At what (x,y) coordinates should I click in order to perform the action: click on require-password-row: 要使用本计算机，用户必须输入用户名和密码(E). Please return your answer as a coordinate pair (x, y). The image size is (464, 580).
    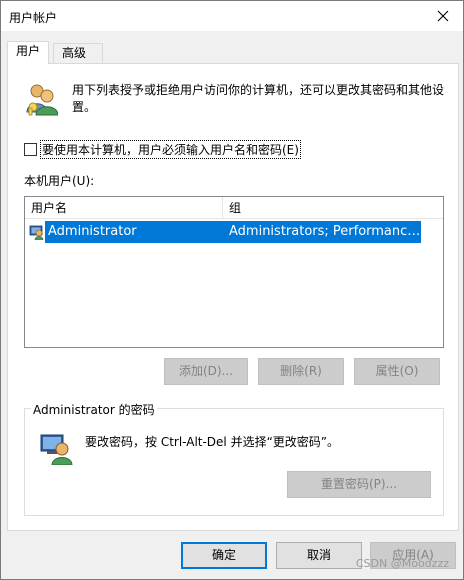
    Looking at the image, I should click on (162, 149).